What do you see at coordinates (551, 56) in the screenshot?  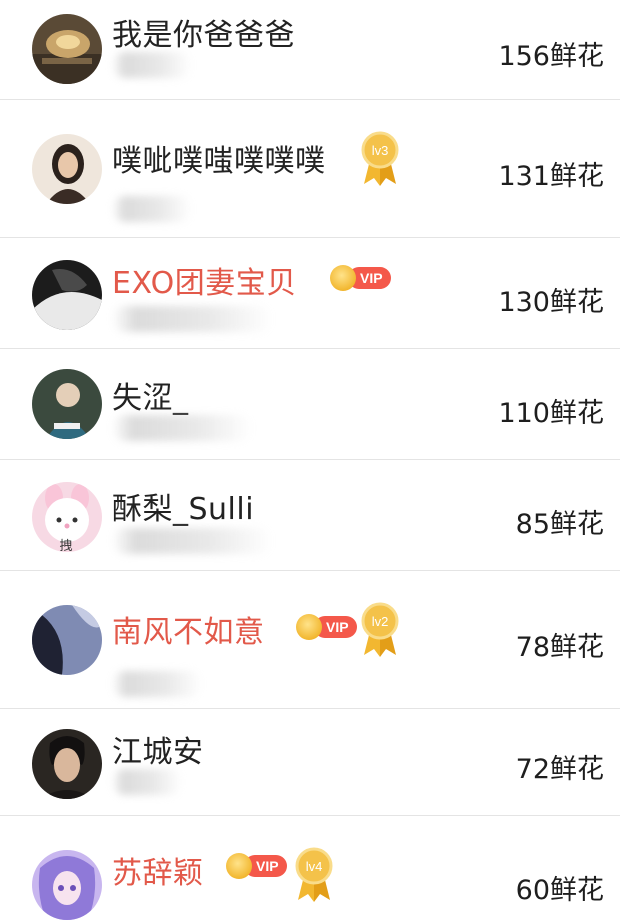 I see `flower-count: 156鲜花` at bounding box center [551, 56].